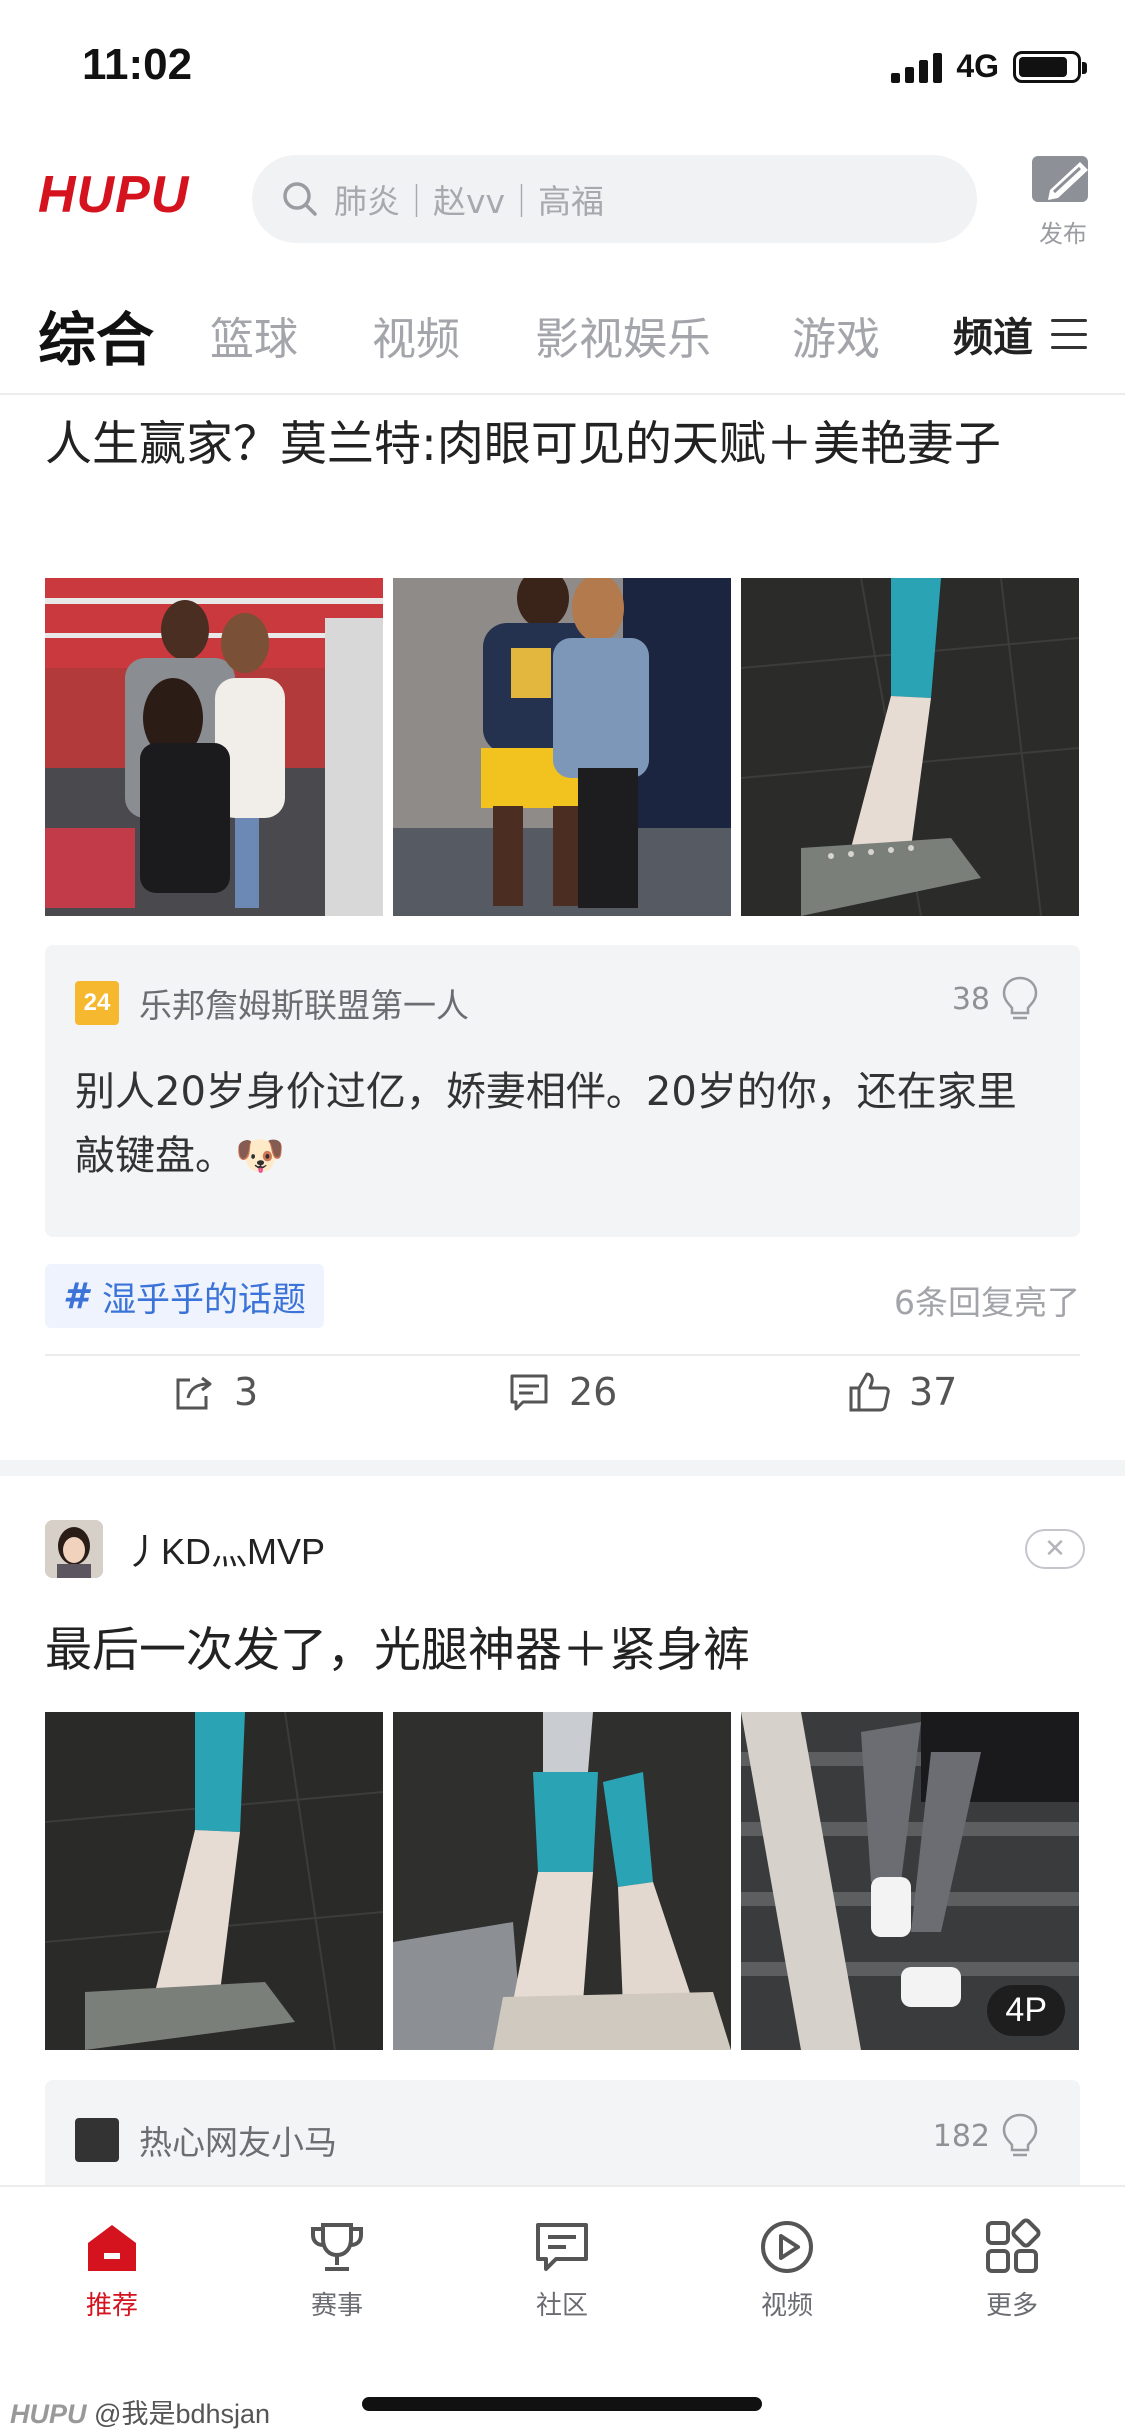 The image size is (1125, 2436). I want to click on channel-label: 频道, so click(993, 338).